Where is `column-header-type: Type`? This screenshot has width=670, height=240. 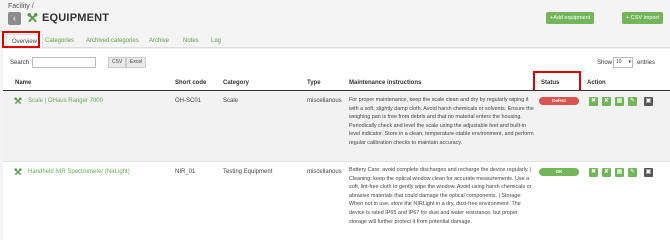
column-header-type: Type is located at coordinates (314, 83).